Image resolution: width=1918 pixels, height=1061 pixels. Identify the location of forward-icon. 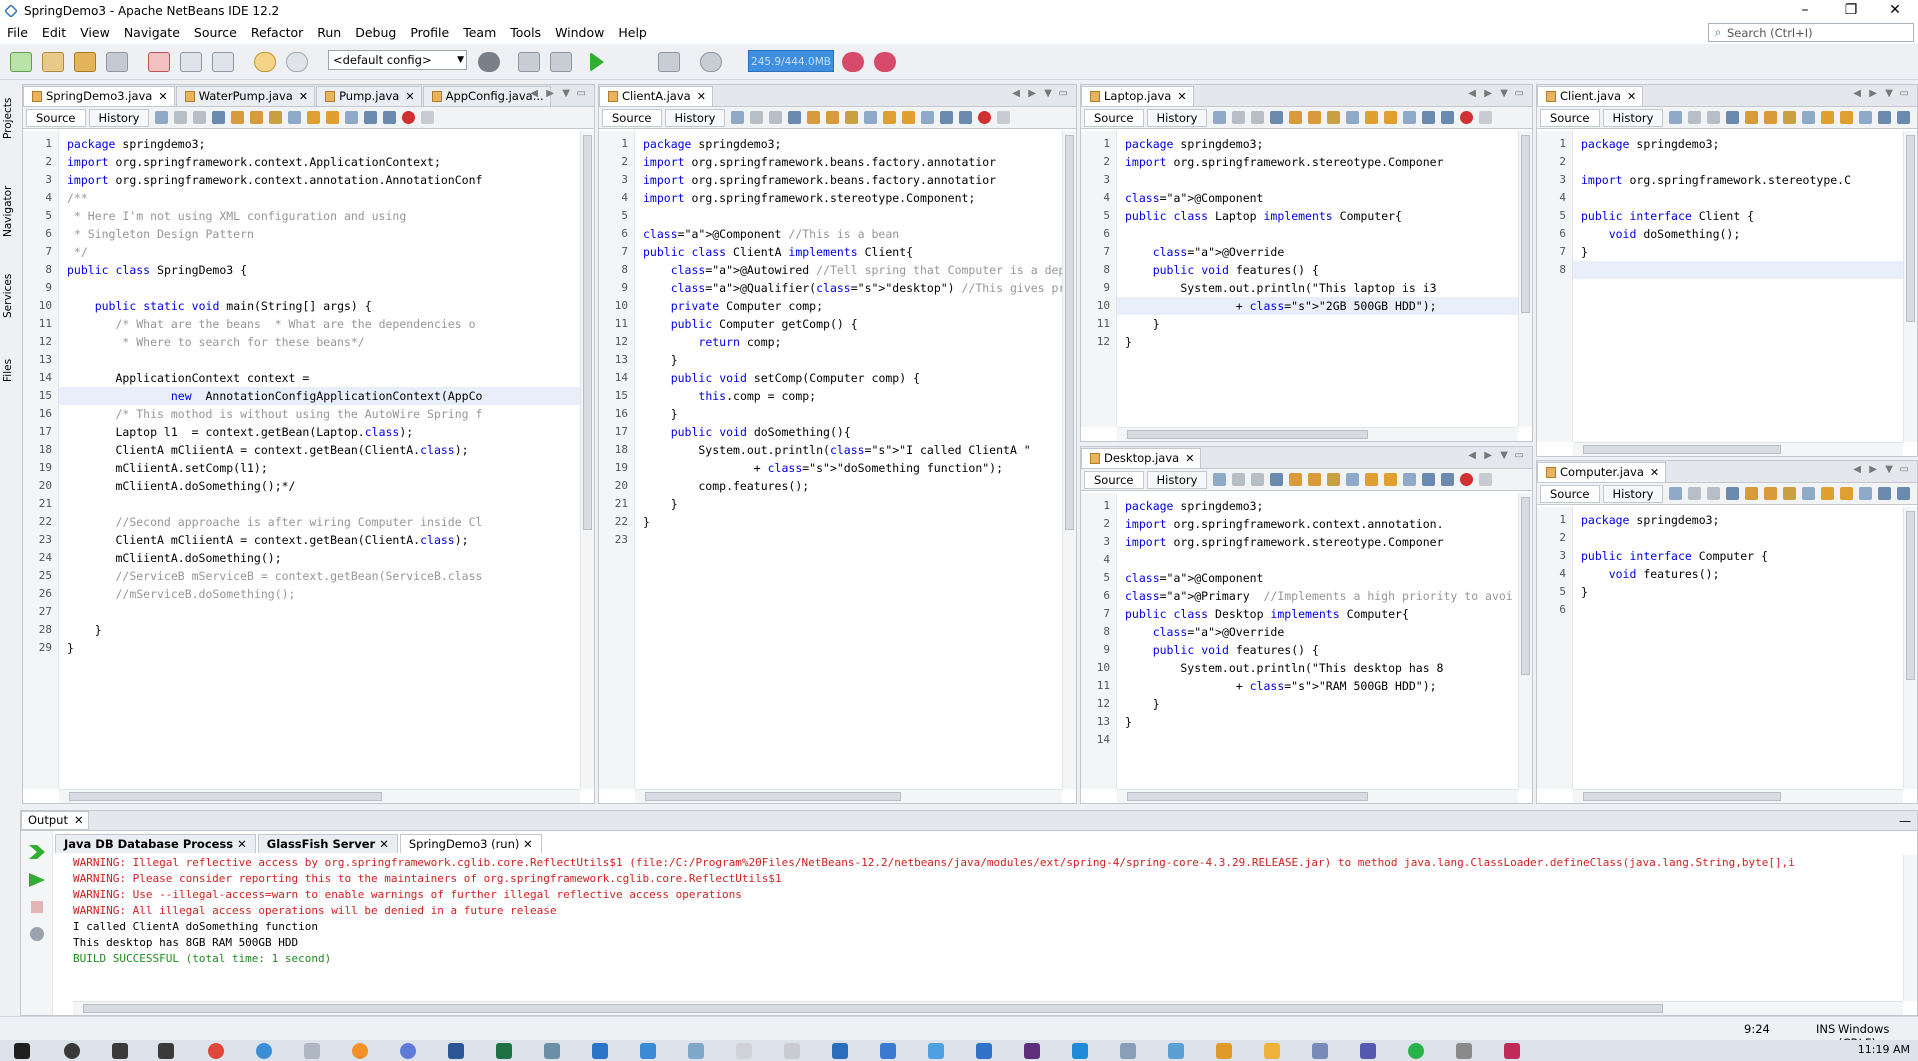
(776, 117).